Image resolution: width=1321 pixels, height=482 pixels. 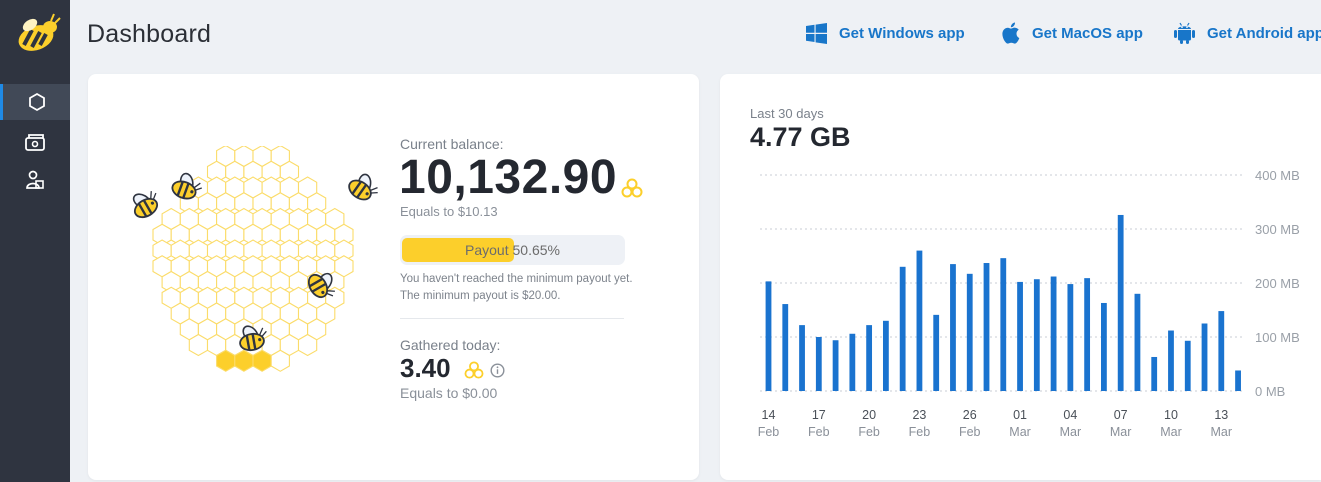 I want to click on wallet-icon, so click(x=35, y=142).